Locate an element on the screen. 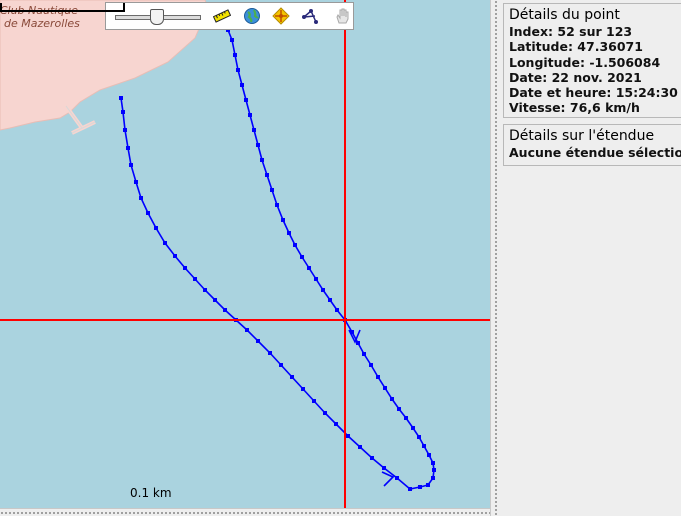  globe-icon is located at coordinates (253, 17).